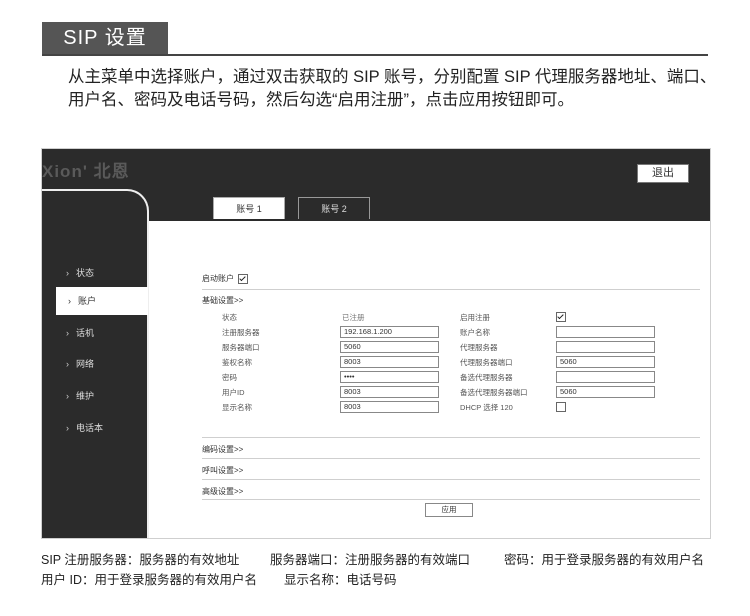  Describe the element at coordinates (86, 171) in the screenshot. I see `brand-logo: Xion' 北恩` at that location.